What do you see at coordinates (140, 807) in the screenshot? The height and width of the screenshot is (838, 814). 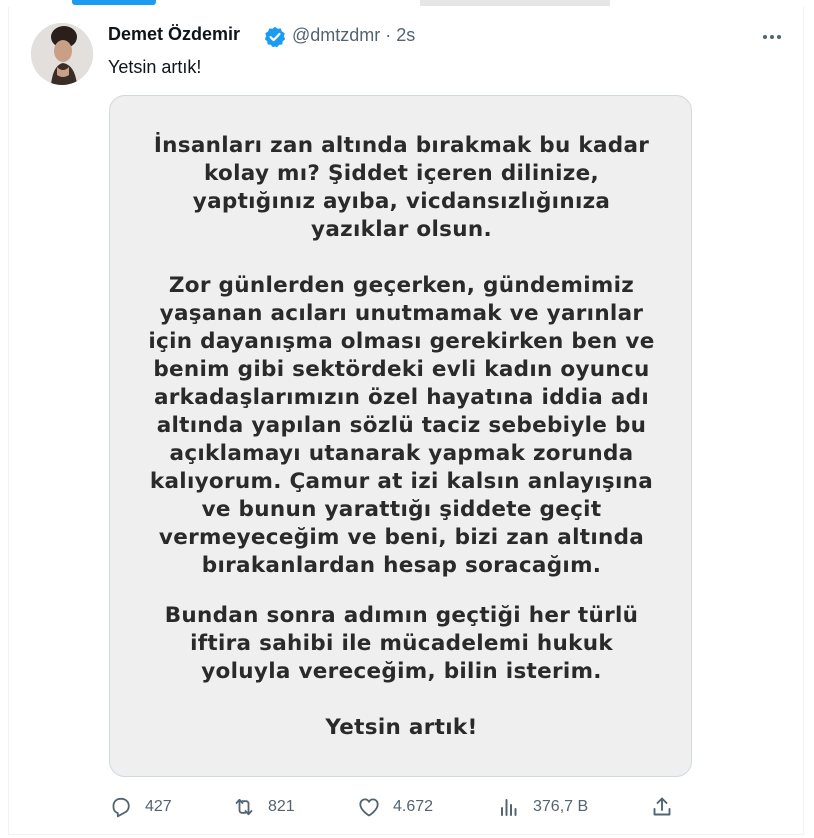 I see `reply-button: 427` at bounding box center [140, 807].